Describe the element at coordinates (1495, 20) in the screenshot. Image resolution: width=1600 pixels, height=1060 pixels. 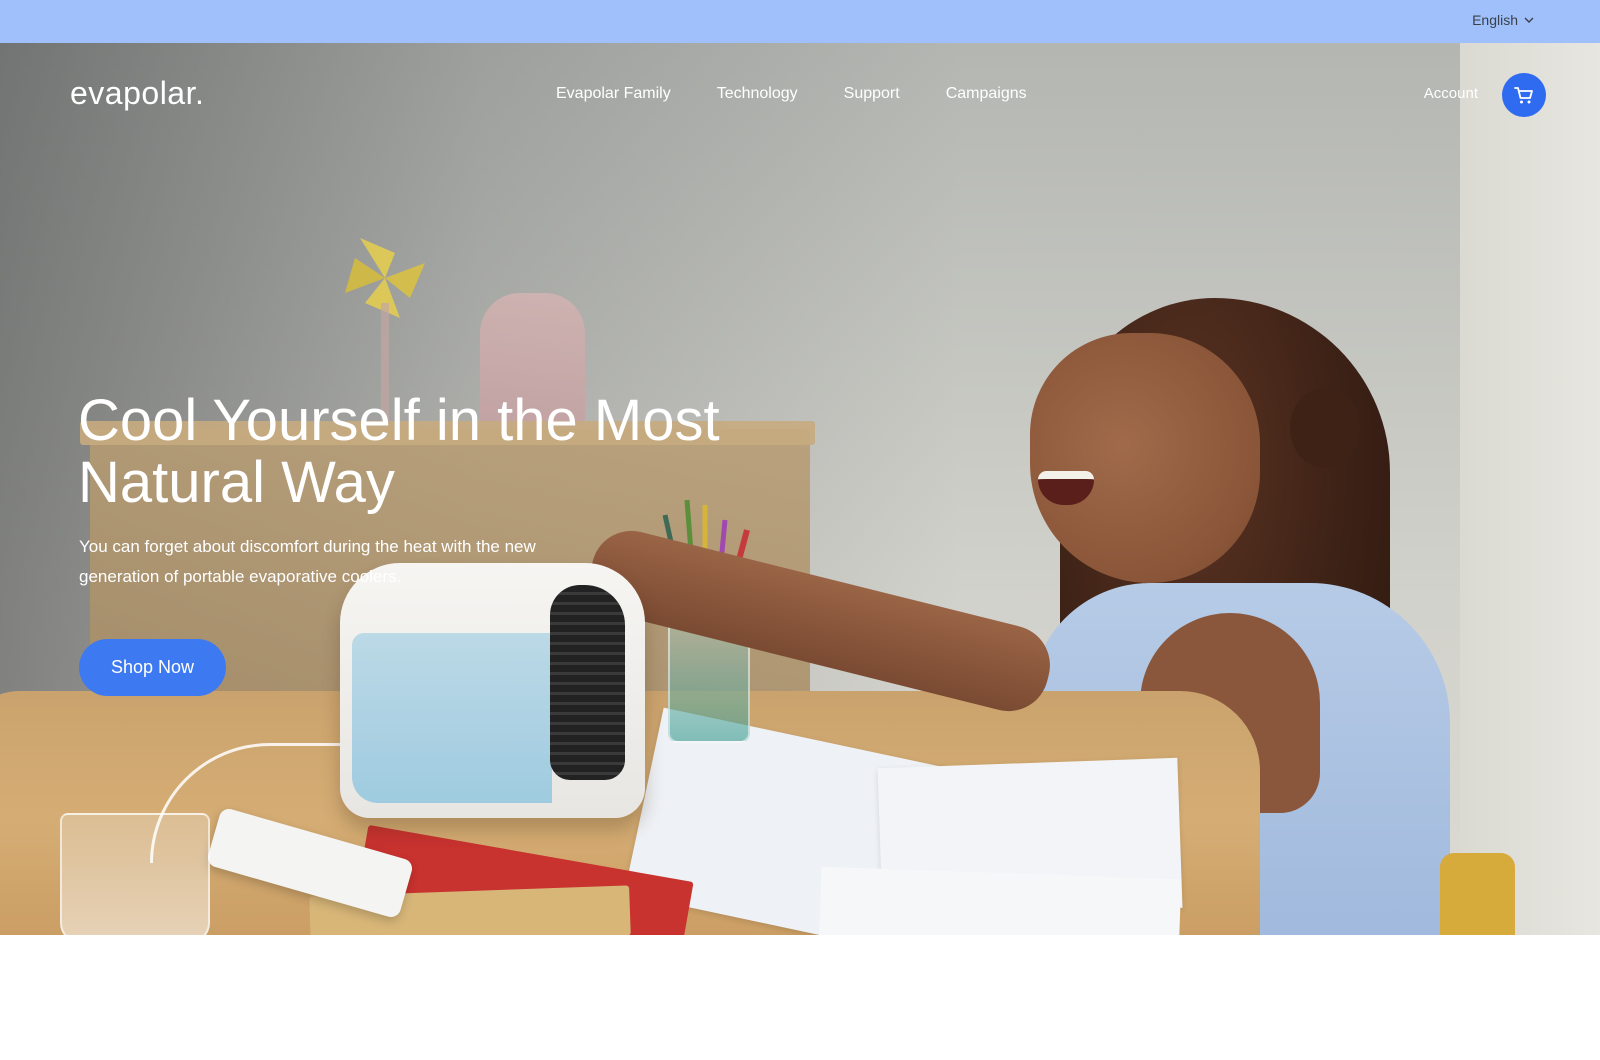
I see `language-label: English` at that location.